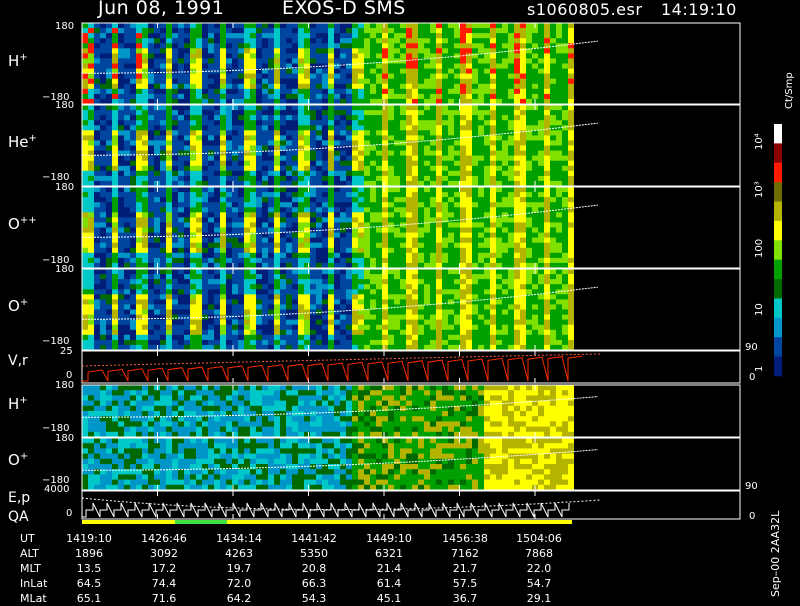 This screenshot has width=800, height=606. What do you see at coordinates (69, 513) in the screenshot?
I see `tick-e-bottom: 0` at bounding box center [69, 513].